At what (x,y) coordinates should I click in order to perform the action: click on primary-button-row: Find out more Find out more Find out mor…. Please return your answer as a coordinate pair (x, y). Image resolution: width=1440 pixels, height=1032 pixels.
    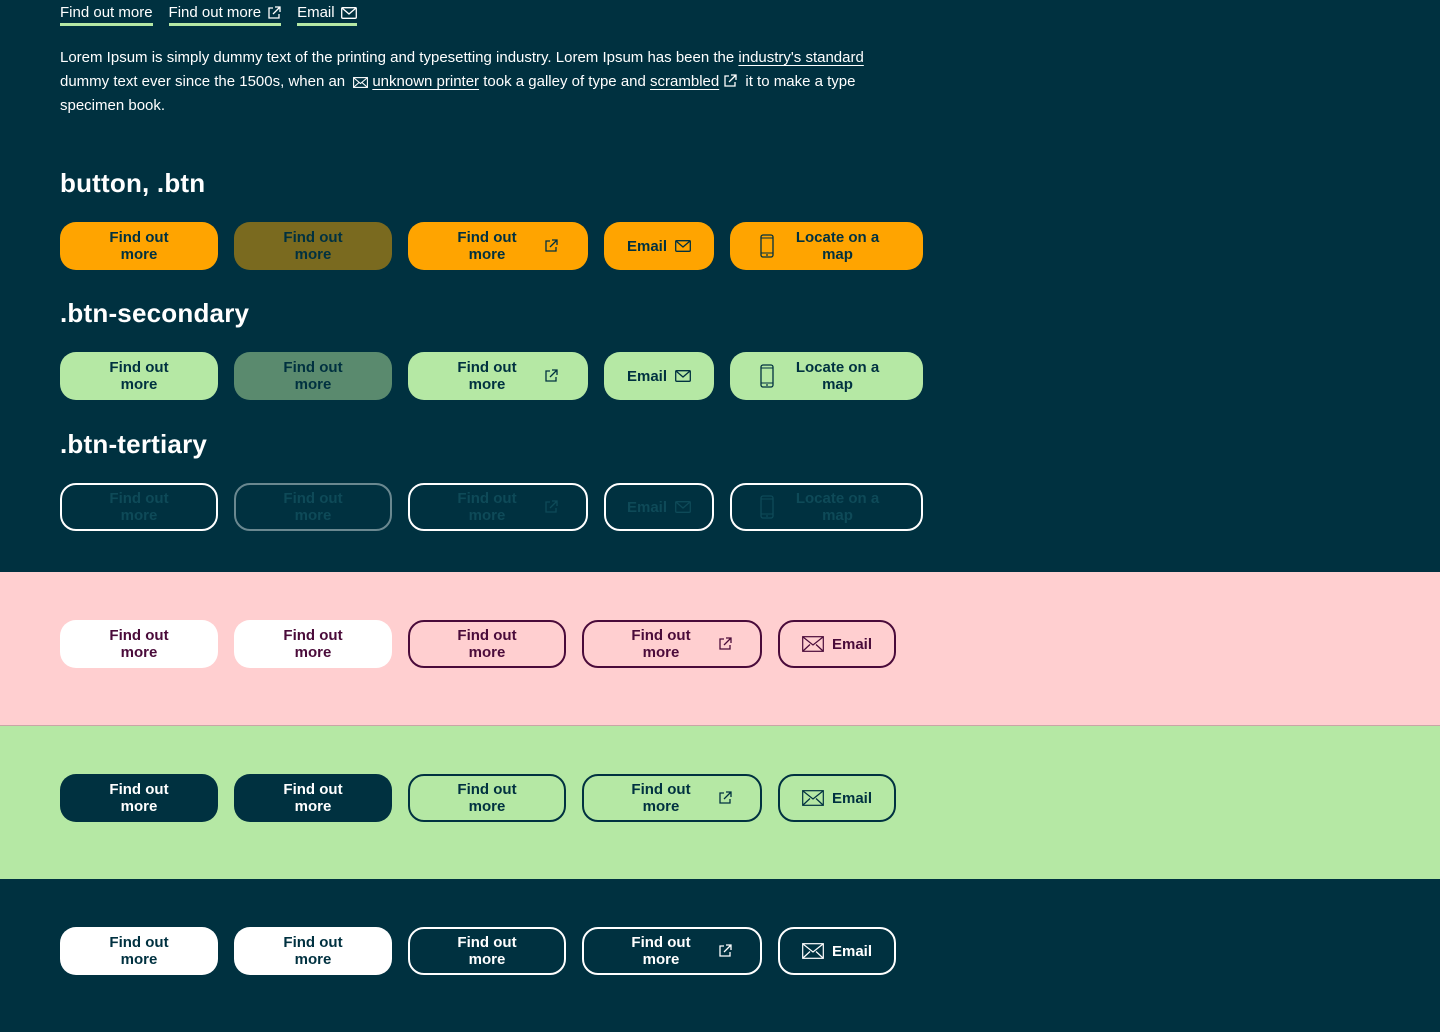
    Looking at the image, I should click on (491, 246).